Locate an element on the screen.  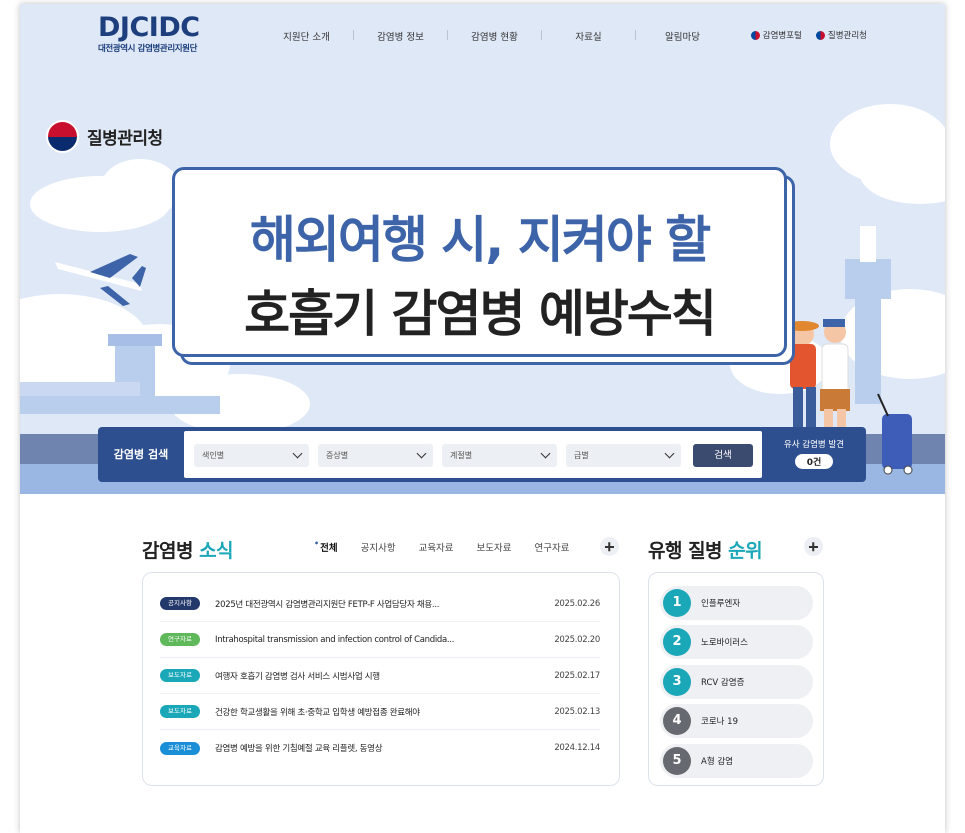
nav-item-disease-status: 감염병 현황 is located at coordinates (494, 36).